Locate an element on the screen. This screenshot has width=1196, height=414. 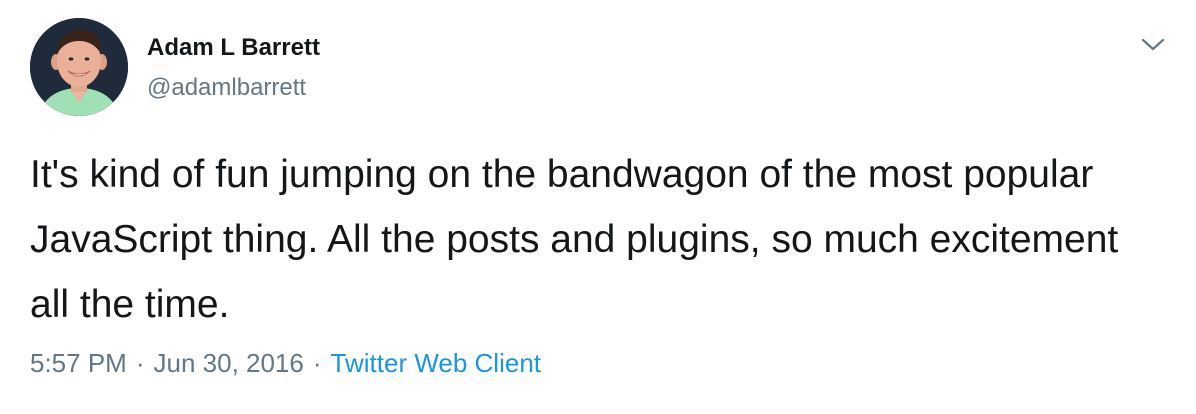
avatar is located at coordinates (79, 67).